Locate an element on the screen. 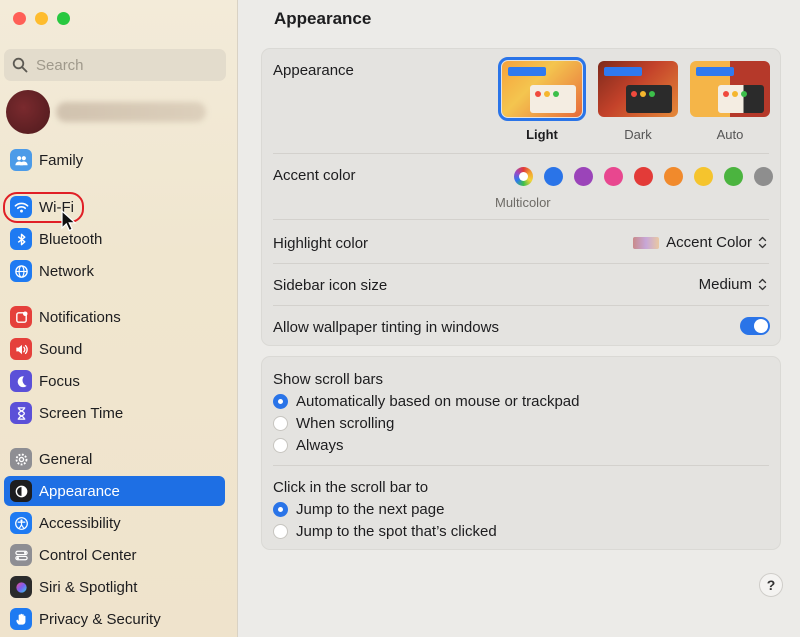 The image size is (800, 637). click-jump-next-page-radio: Jump to the next page is located at coordinates (358, 509).